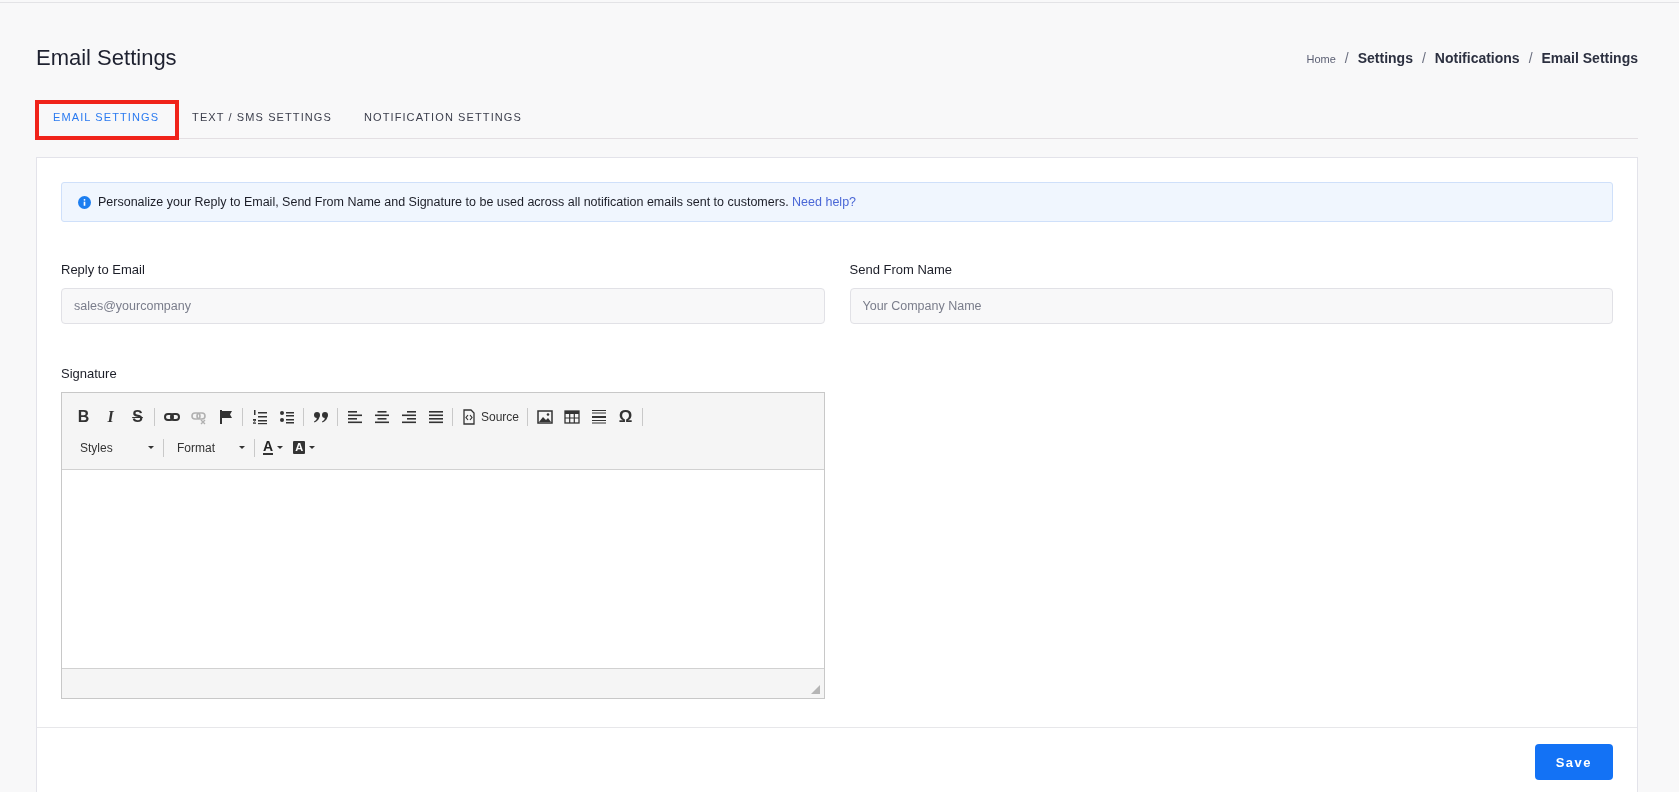  What do you see at coordinates (1589, 58) in the screenshot?
I see `breadcrumb-link: Email Settings` at bounding box center [1589, 58].